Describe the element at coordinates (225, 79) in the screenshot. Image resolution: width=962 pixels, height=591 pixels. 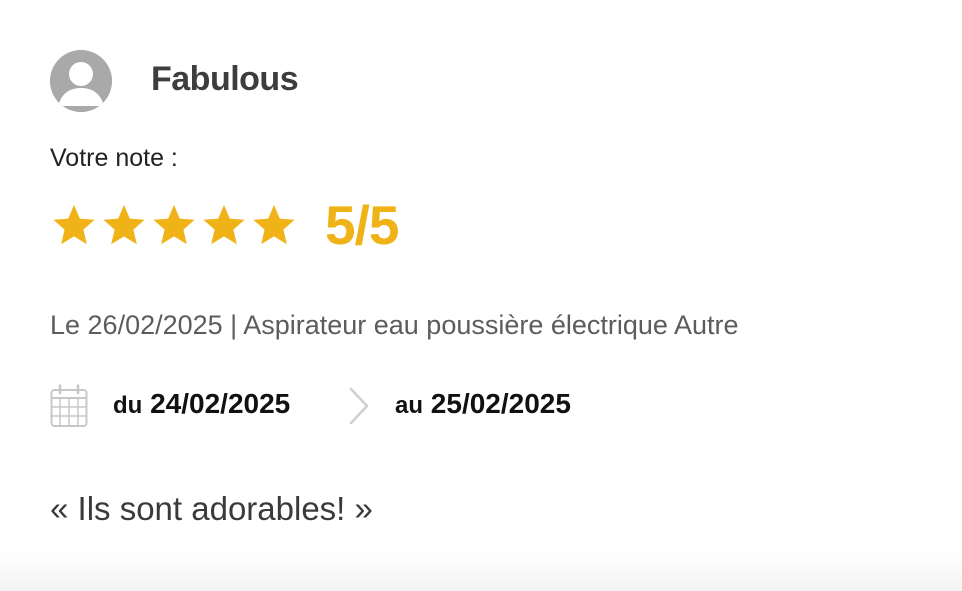
I see `author-name: Fabulous` at that location.